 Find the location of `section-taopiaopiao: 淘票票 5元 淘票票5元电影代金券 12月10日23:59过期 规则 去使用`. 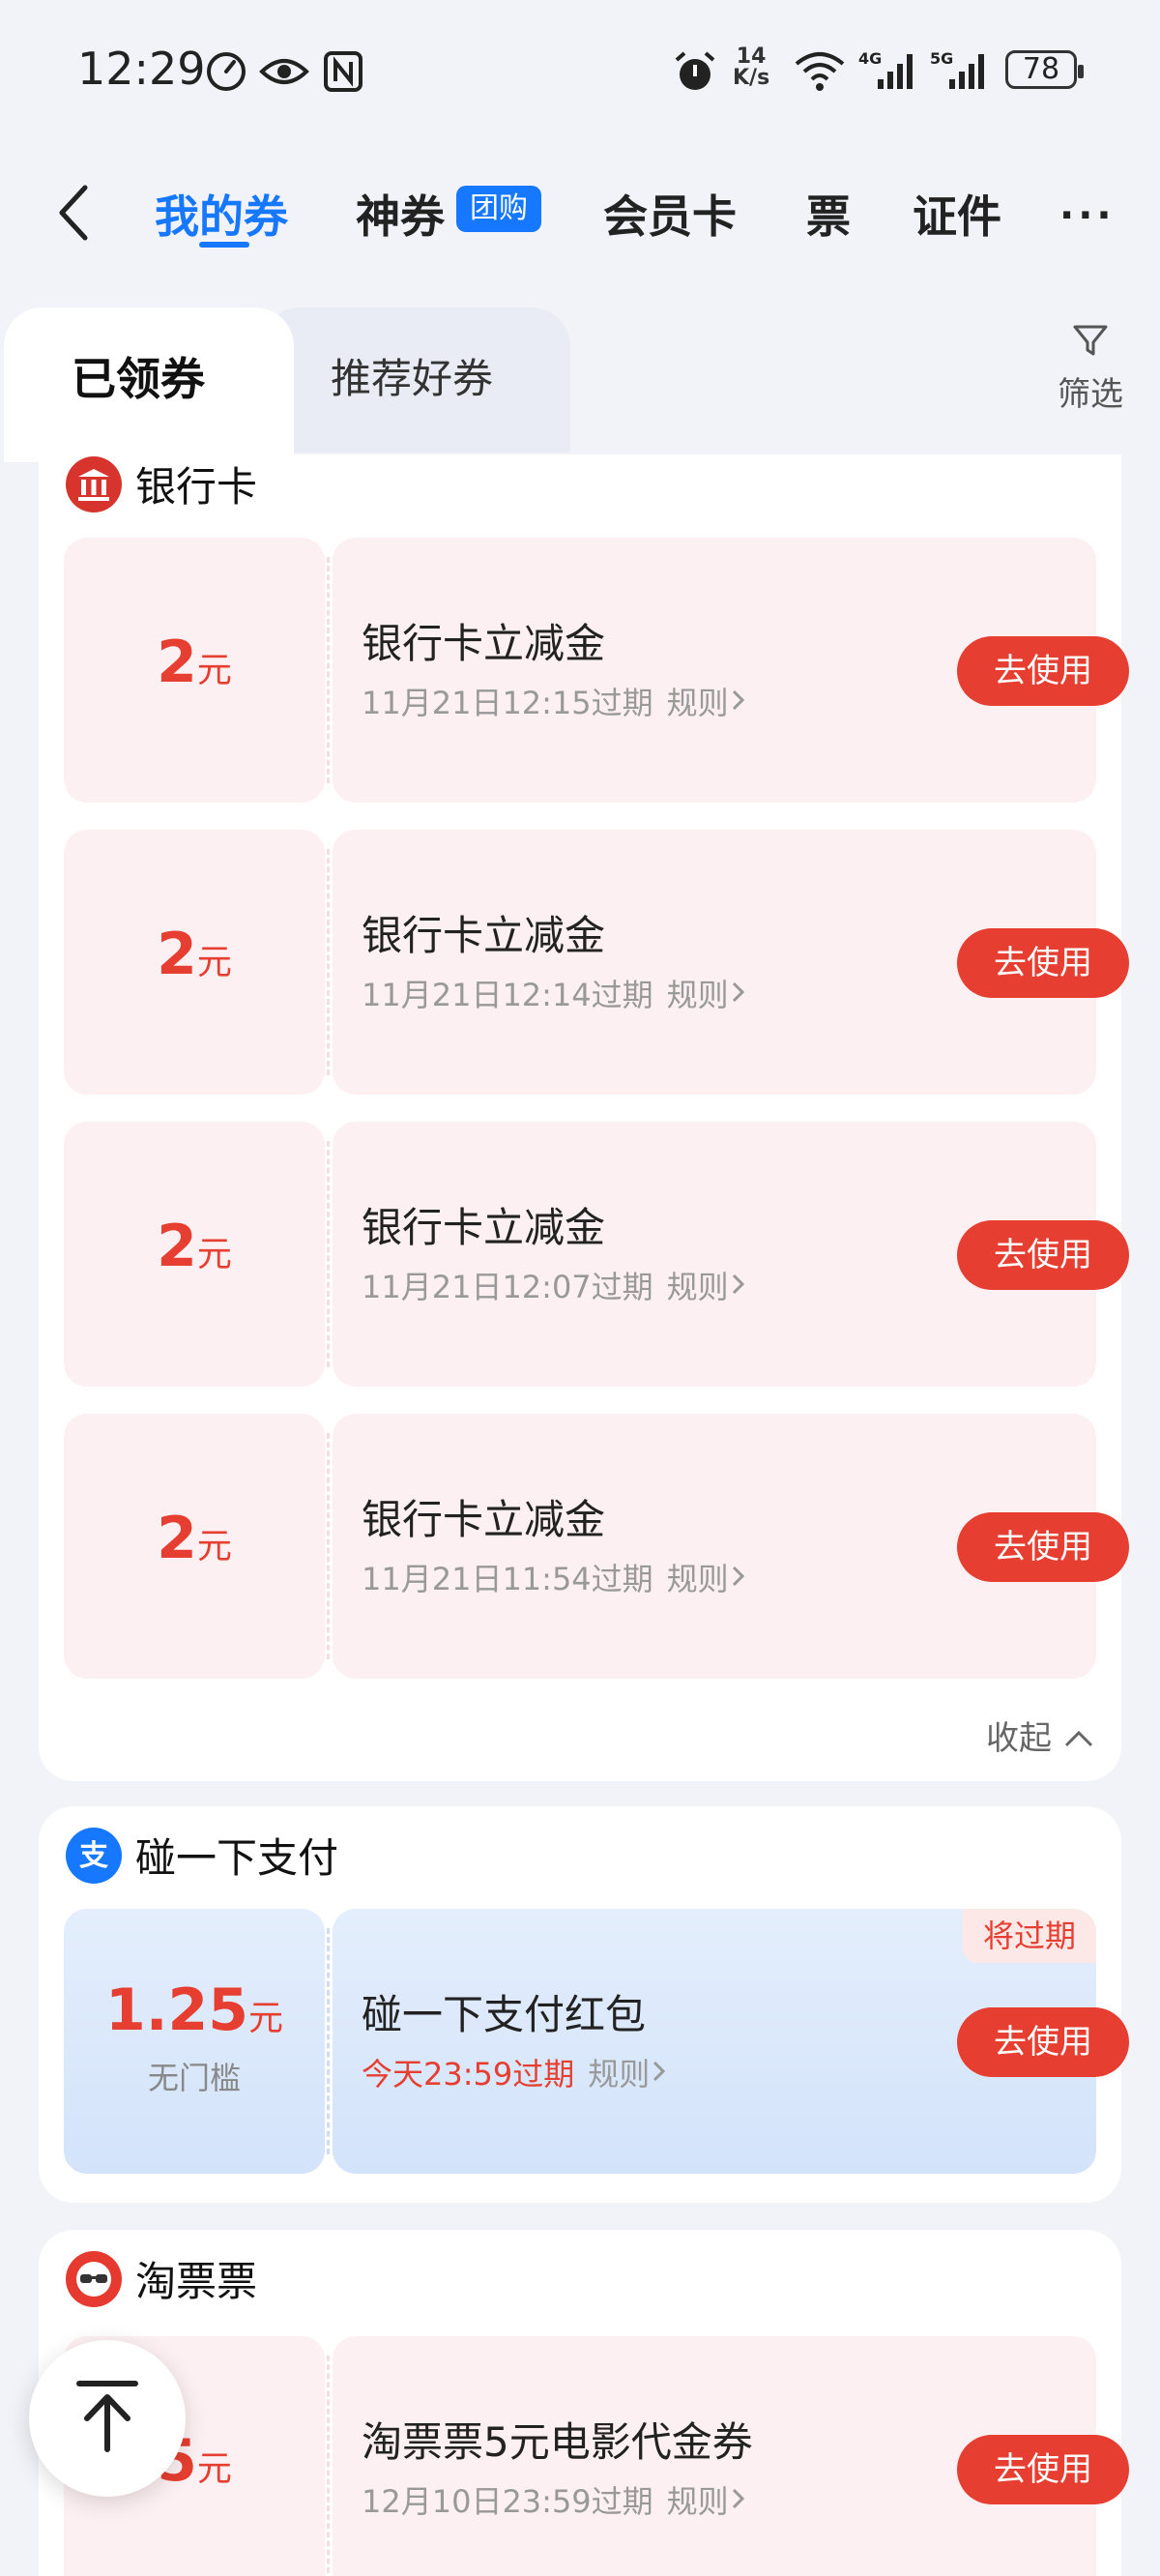

section-taopiaopiao: 淘票票 5元 淘票票5元电影代金券 12月10日23:59过期 规则 去使用 is located at coordinates (584, 2403).